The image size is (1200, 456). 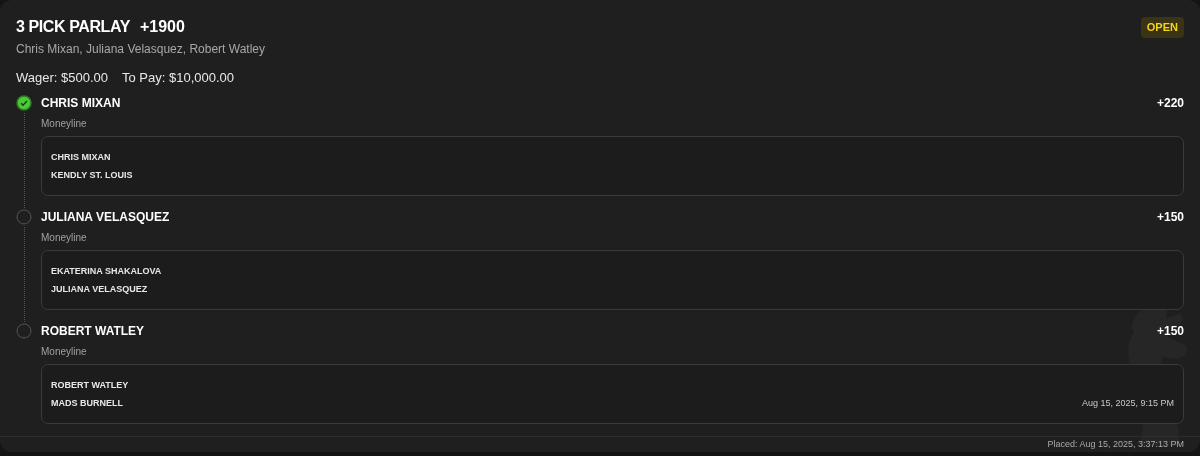 What do you see at coordinates (92, 175) in the screenshot?
I see `competitor-name: KENDLY ST. LOUIS` at bounding box center [92, 175].